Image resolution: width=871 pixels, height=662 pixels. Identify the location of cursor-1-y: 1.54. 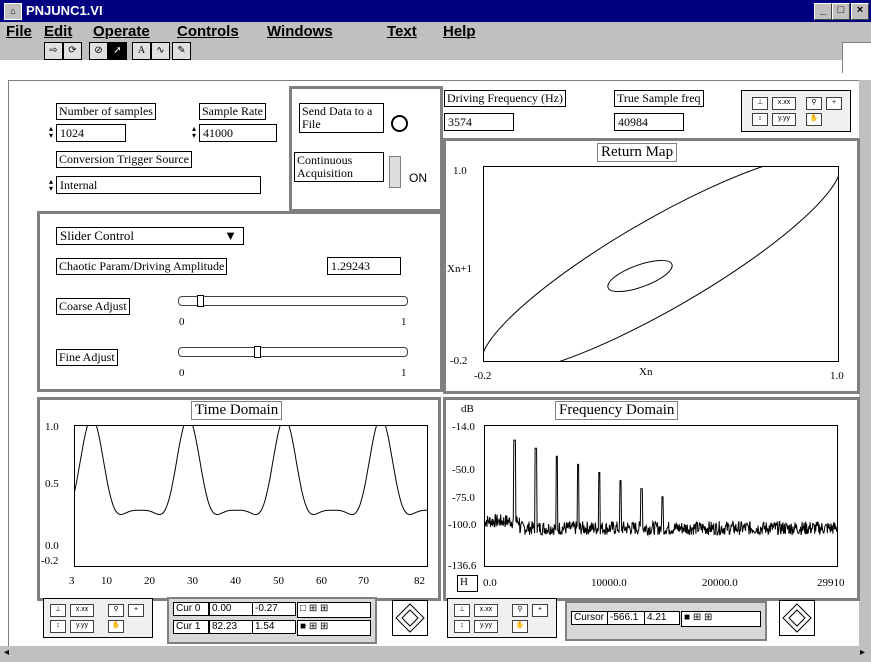
(274, 627).